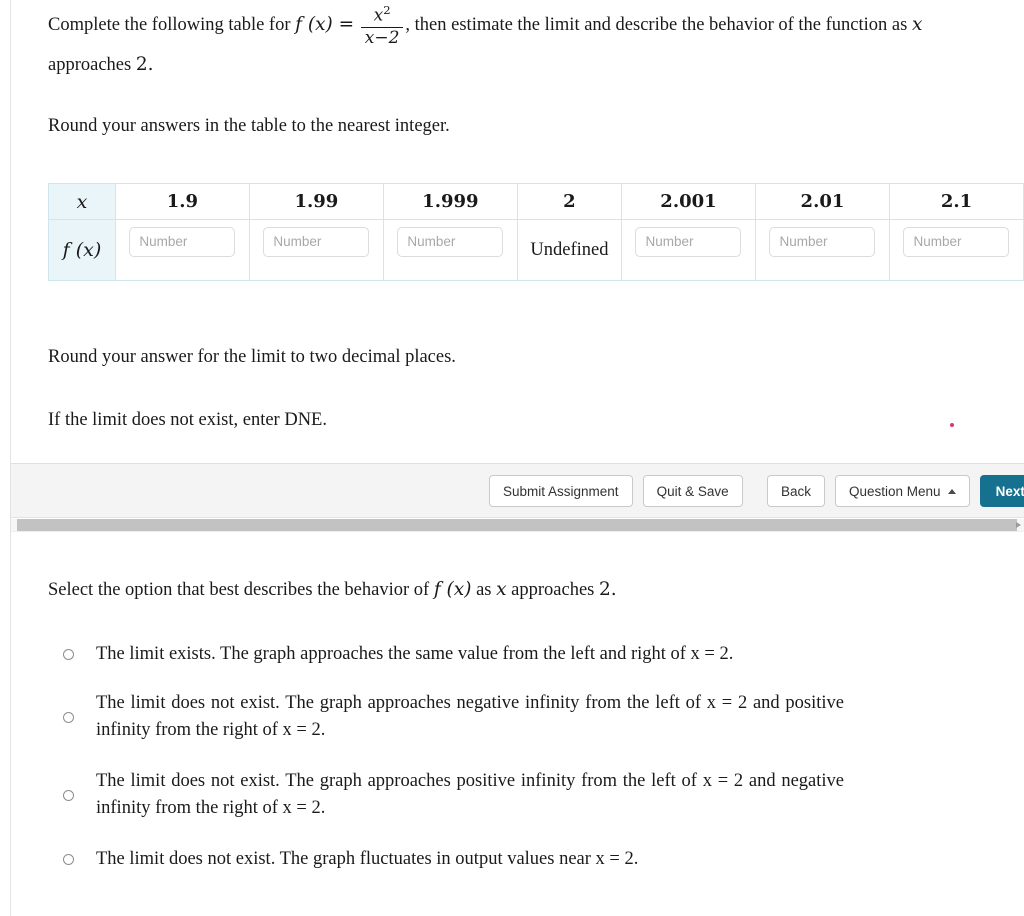 The height and width of the screenshot is (916, 1024). I want to click on back-button: Back, so click(796, 491).